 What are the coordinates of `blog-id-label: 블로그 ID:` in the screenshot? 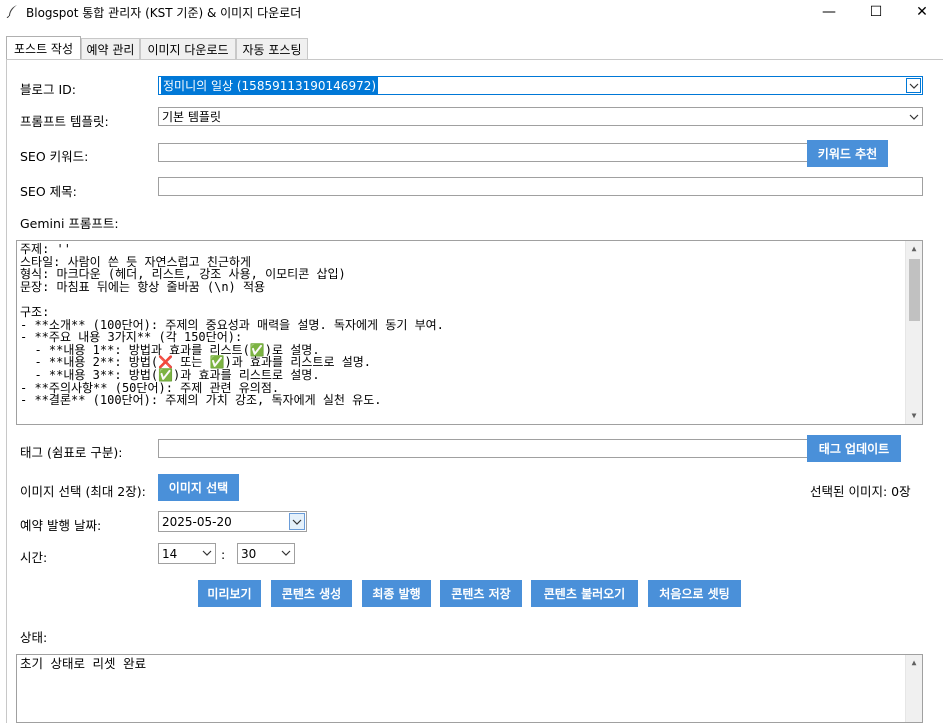 It's located at (48, 89).